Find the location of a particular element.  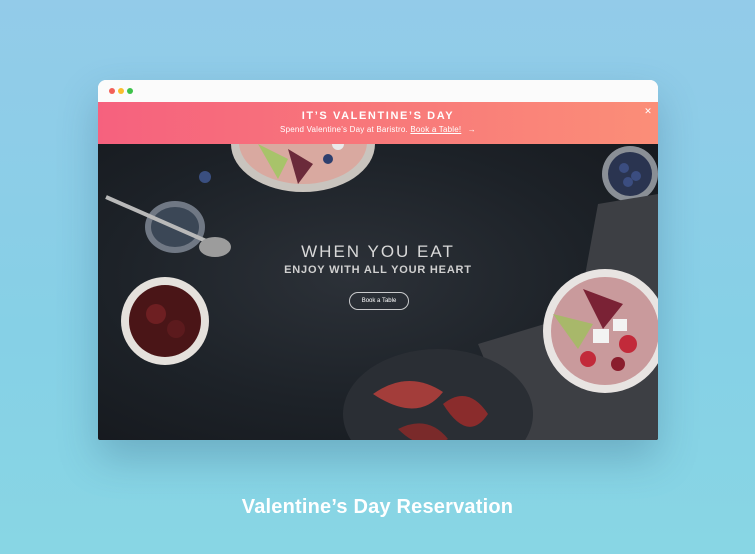

maximize-window-dot is located at coordinates (130, 91).